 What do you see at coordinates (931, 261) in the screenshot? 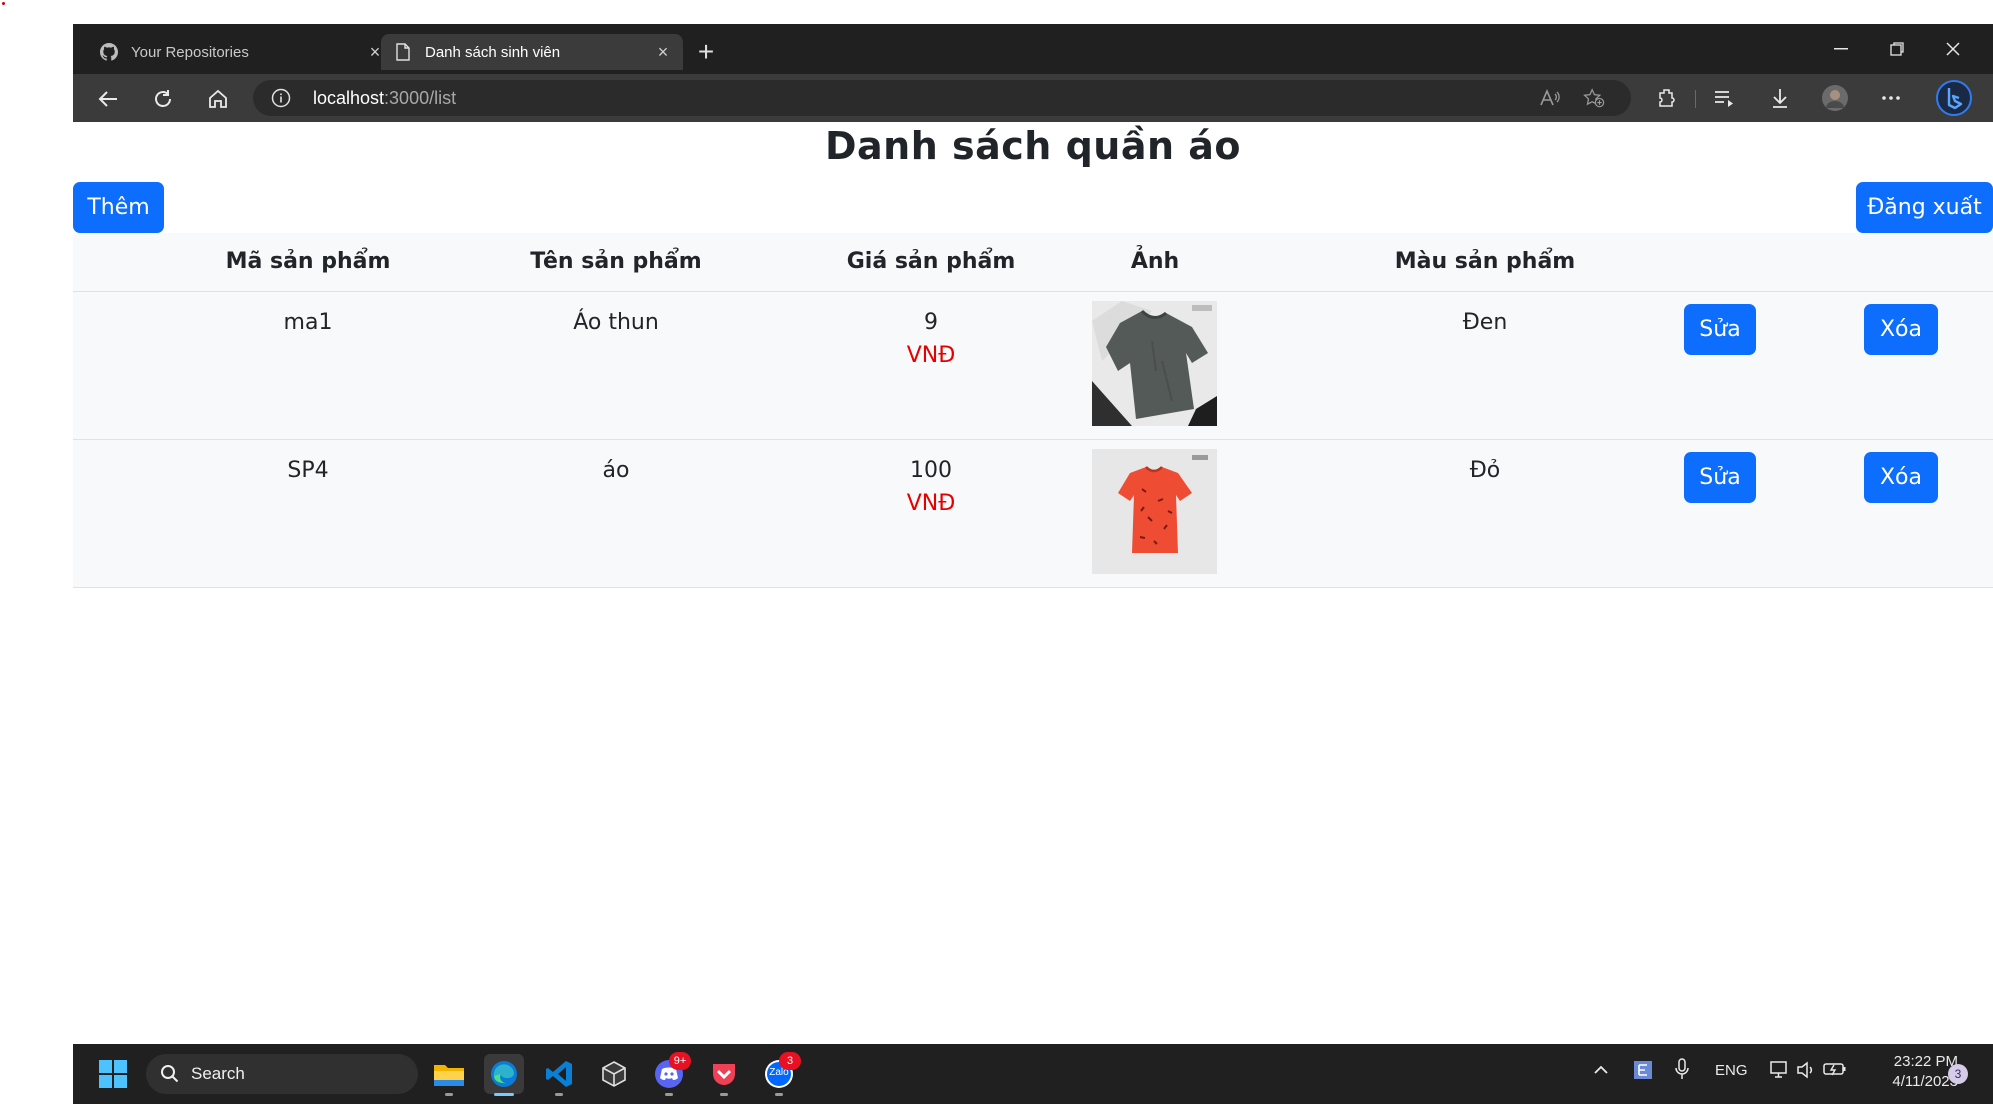
I see `column-header-price: Giá sản phẩm` at bounding box center [931, 261].